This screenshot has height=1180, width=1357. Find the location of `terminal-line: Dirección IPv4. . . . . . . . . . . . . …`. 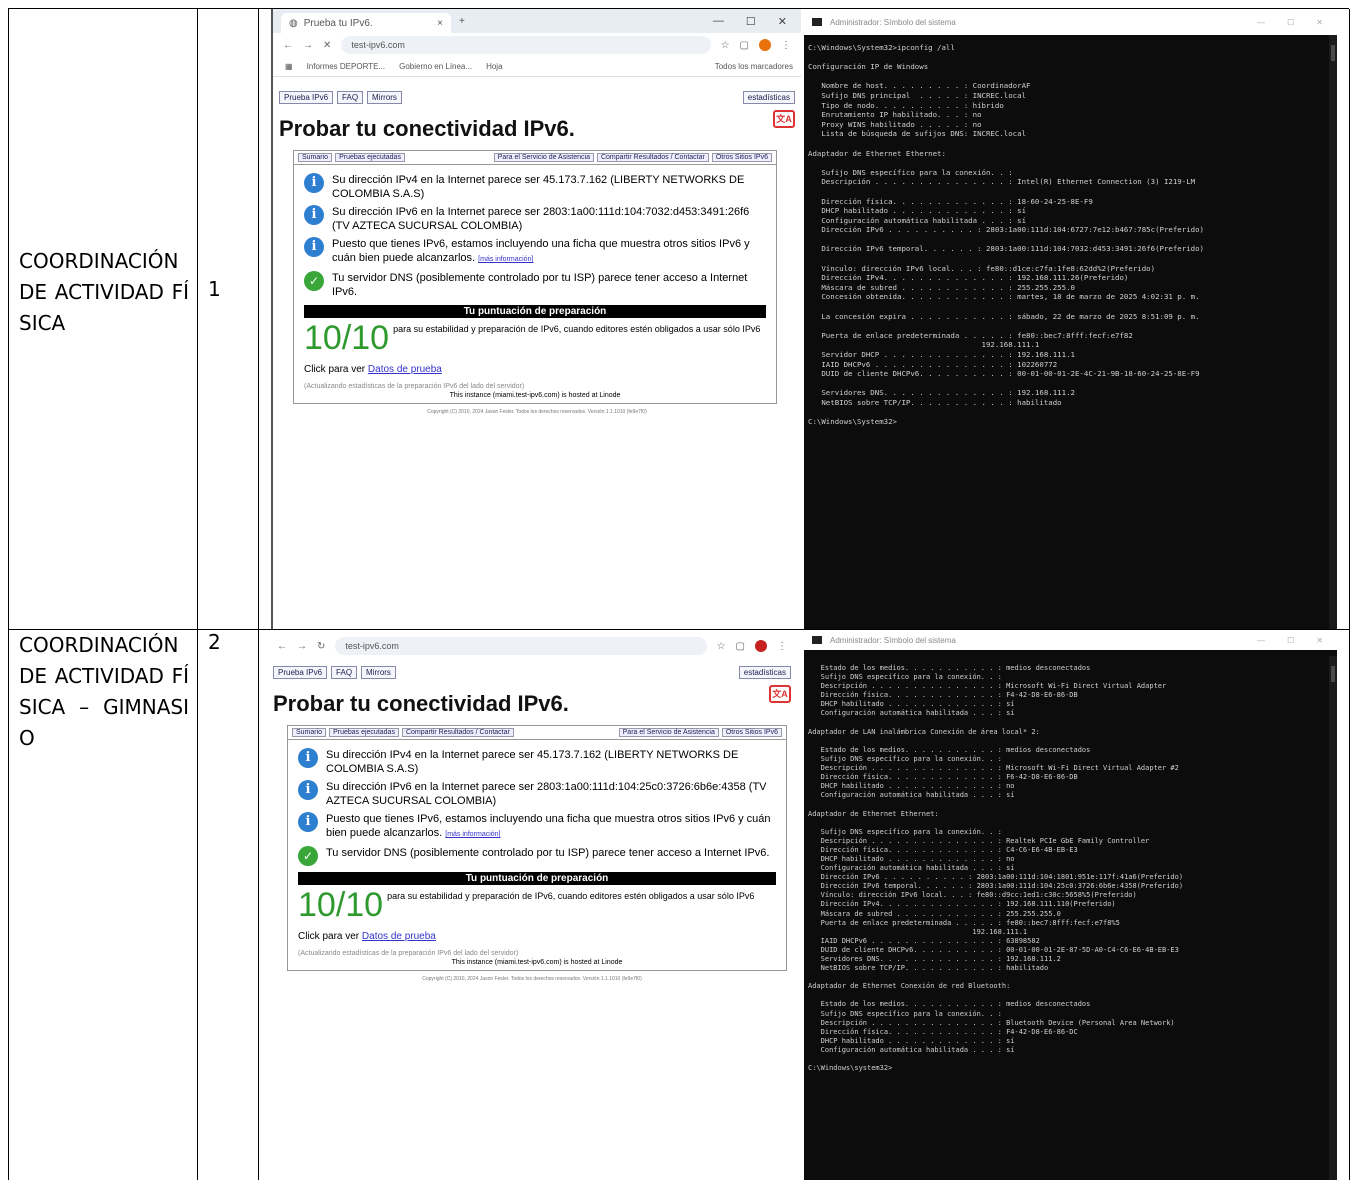

terminal-line: Dirección IPv4. . . . . . . . . . . . . … is located at coordinates (968, 278).